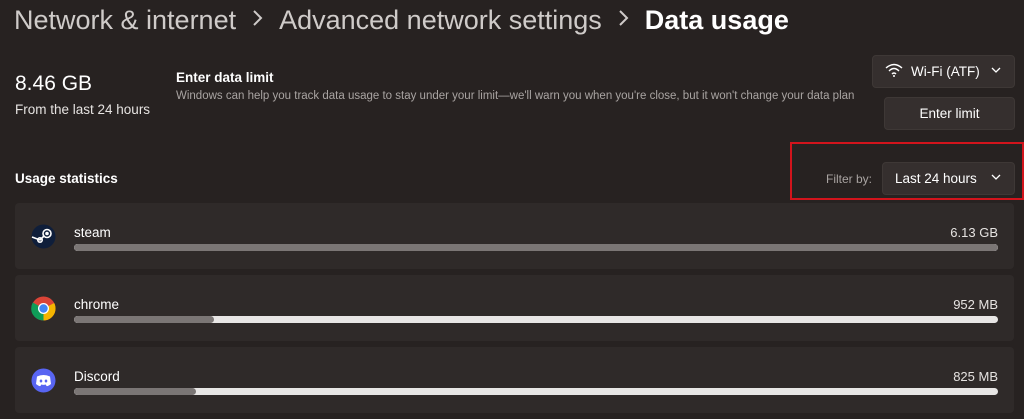 The image size is (1024, 419). Describe the element at coordinates (849, 179) in the screenshot. I see `filter-label: Filter by:` at that location.